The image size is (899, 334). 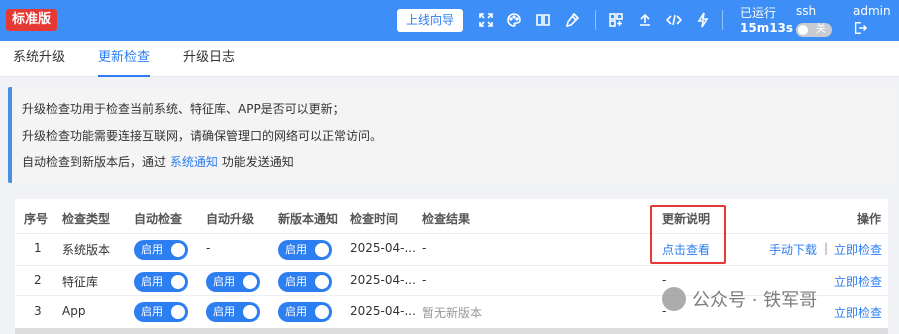 I want to click on row-3-index: 3, so click(x=38, y=311).